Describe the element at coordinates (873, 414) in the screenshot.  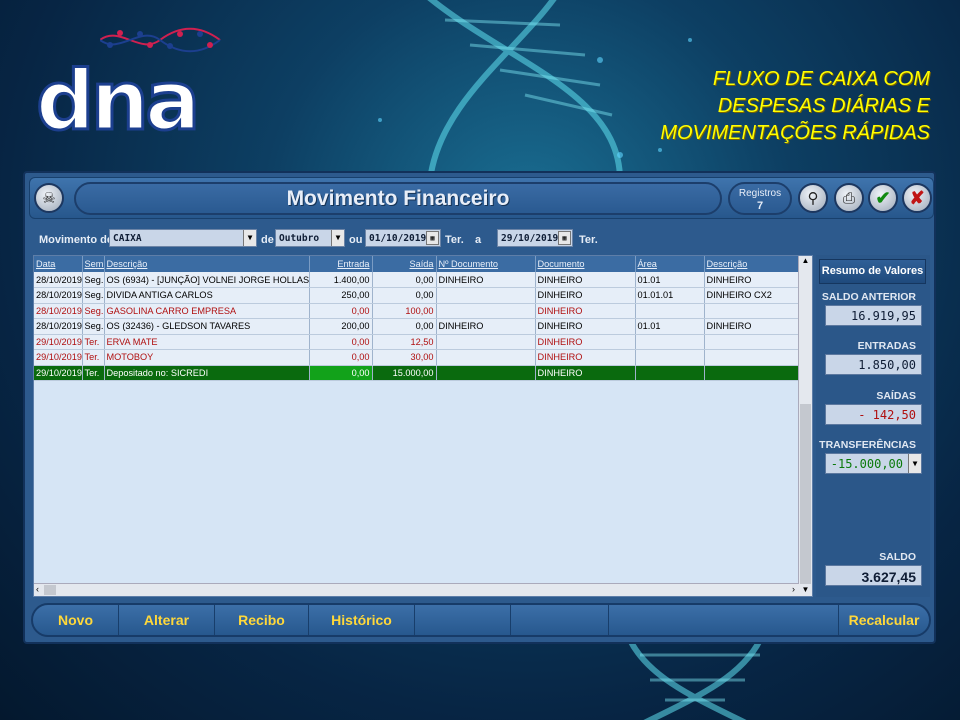
I see `saidas-value: - 142,50` at that location.